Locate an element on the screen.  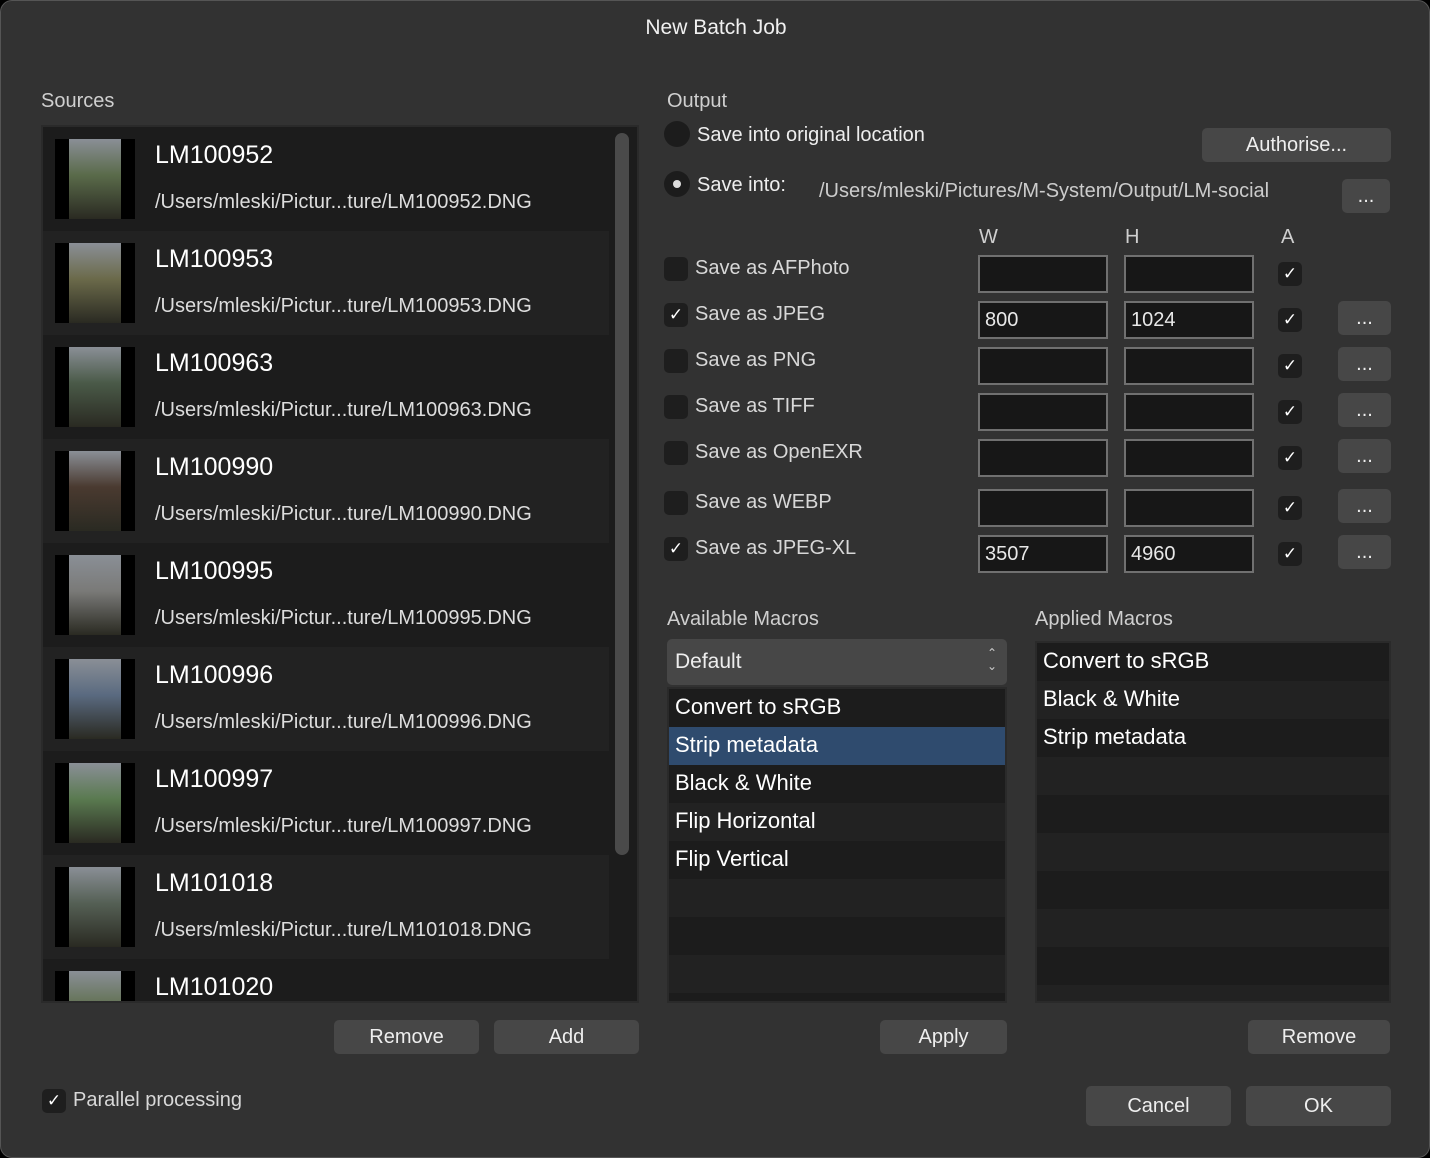
applied-macros-label: Applied Macros is located at coordinates (1104, 619).